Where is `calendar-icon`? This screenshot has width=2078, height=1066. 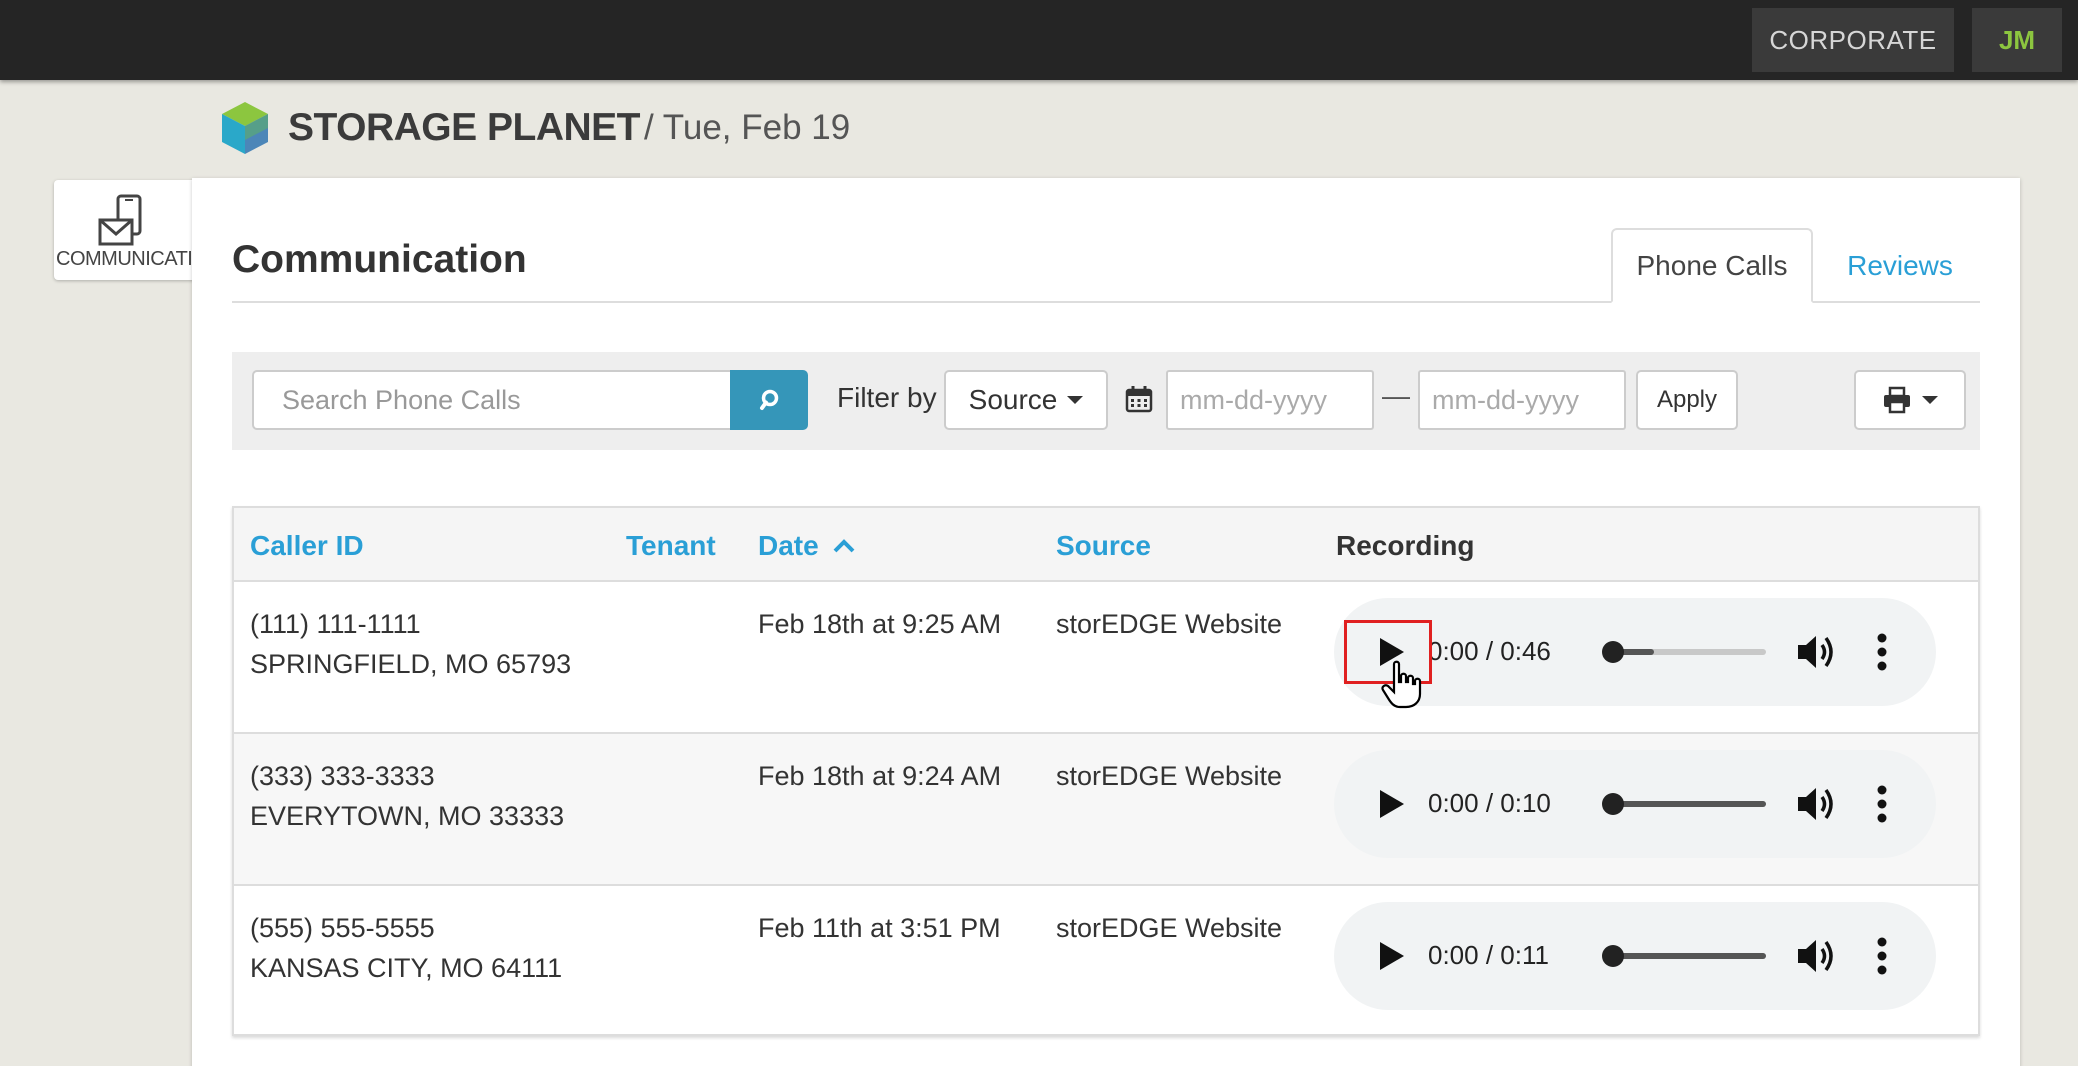 calendar-icon is located at coordinates (1139, 399).